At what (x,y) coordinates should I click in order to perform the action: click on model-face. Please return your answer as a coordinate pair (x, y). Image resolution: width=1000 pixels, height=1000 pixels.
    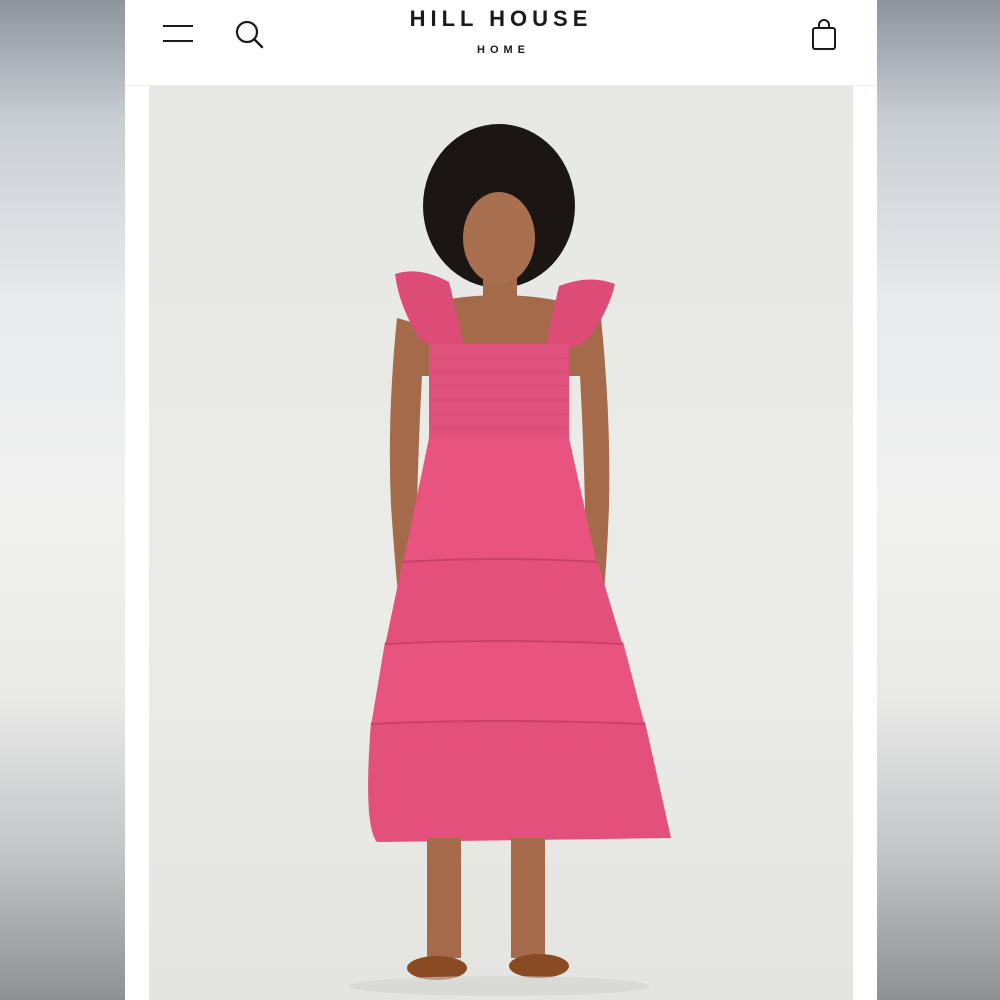
    Looking at the image, I should click on (499, 238).